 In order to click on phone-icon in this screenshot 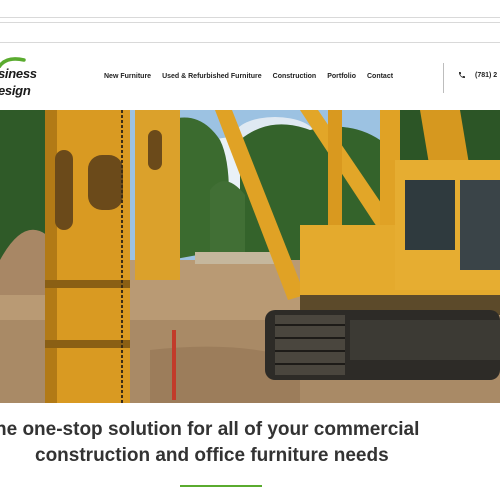, I will do `click(462, 75)`.